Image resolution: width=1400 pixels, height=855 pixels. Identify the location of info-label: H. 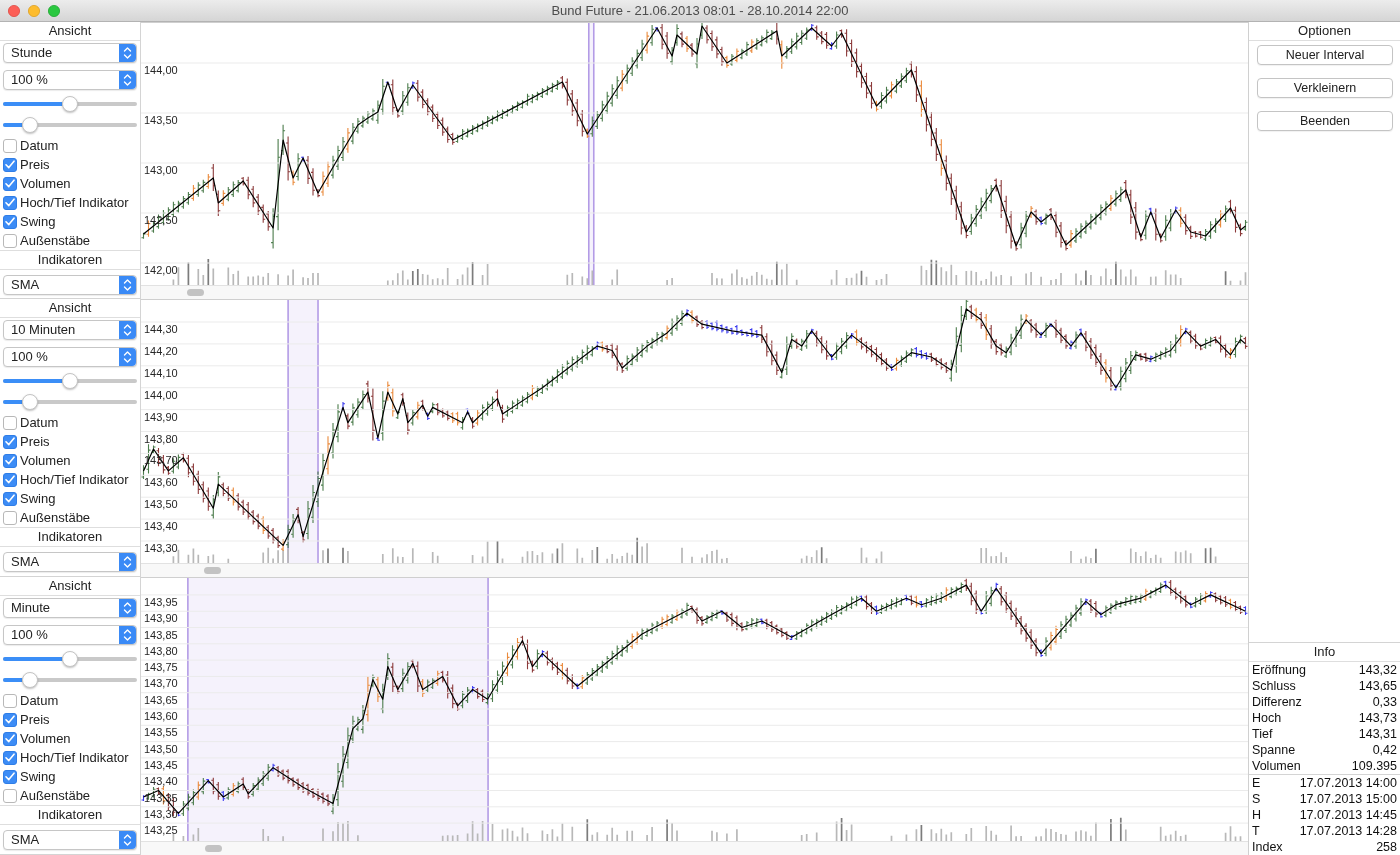
(1257, 815).